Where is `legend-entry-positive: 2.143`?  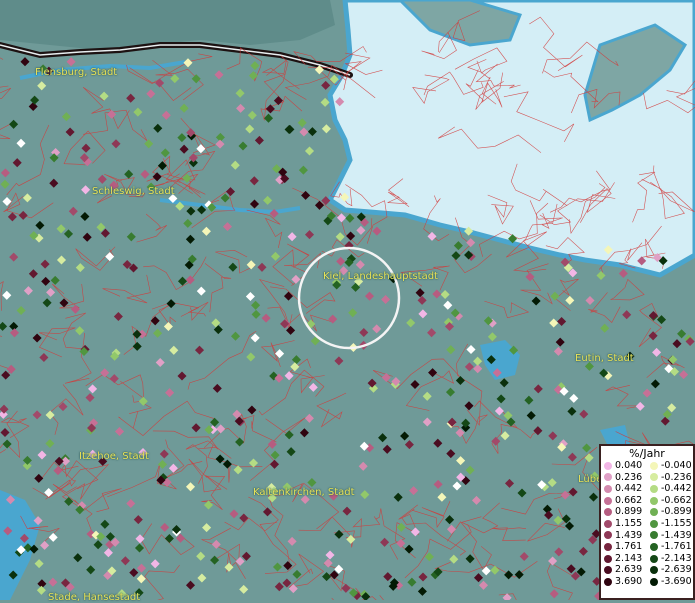 legend-entry-positive: 2.143 is located at coordinates (624, 559).